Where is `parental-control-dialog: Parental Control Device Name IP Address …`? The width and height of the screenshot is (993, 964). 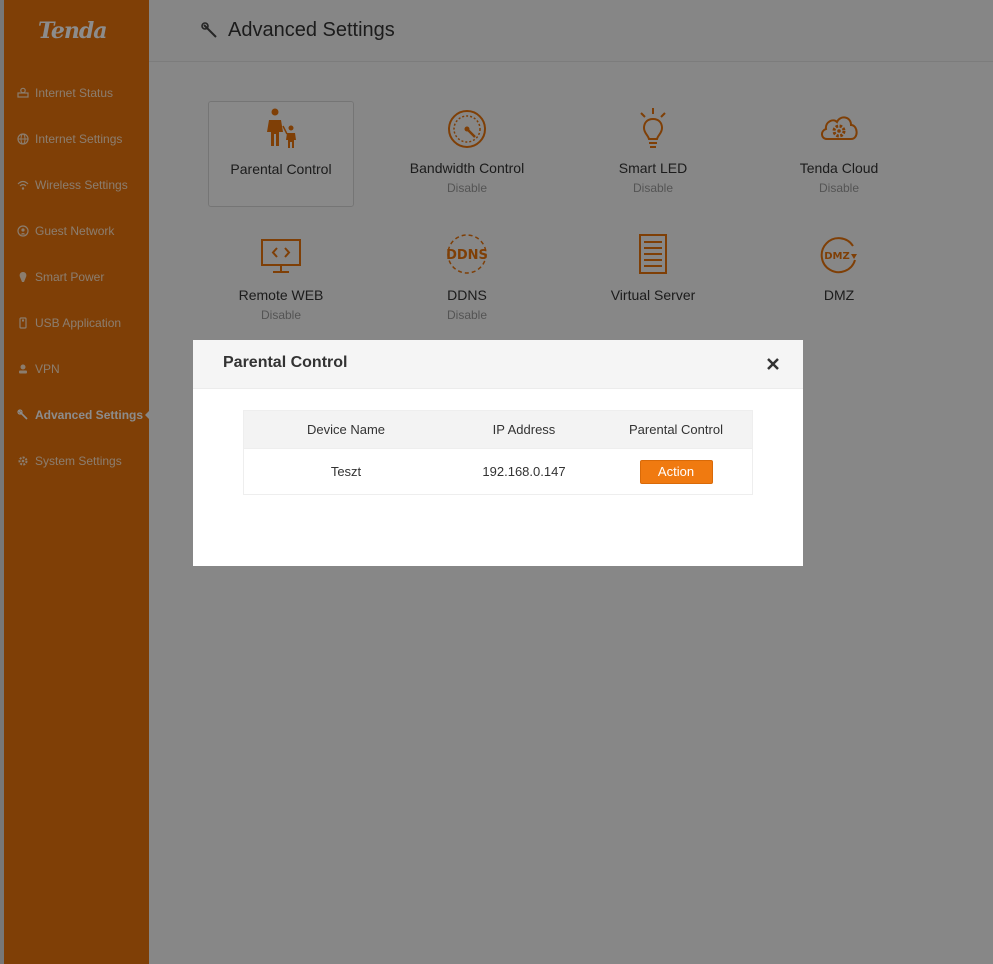 parental-control-dialog: Parental Control Device Name IP Address … is located at coordinates (498, 453).